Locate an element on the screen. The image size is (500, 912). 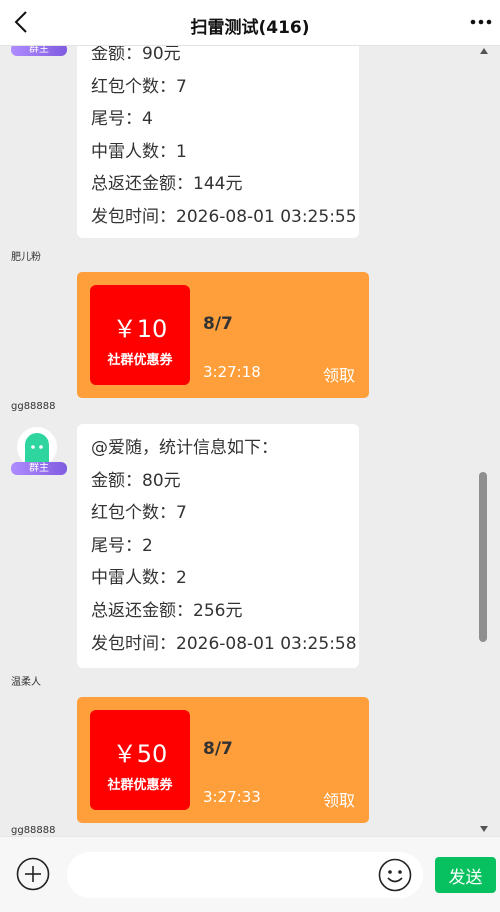
coupon-time: 3:27:18 is located at coordinates (232, 372).